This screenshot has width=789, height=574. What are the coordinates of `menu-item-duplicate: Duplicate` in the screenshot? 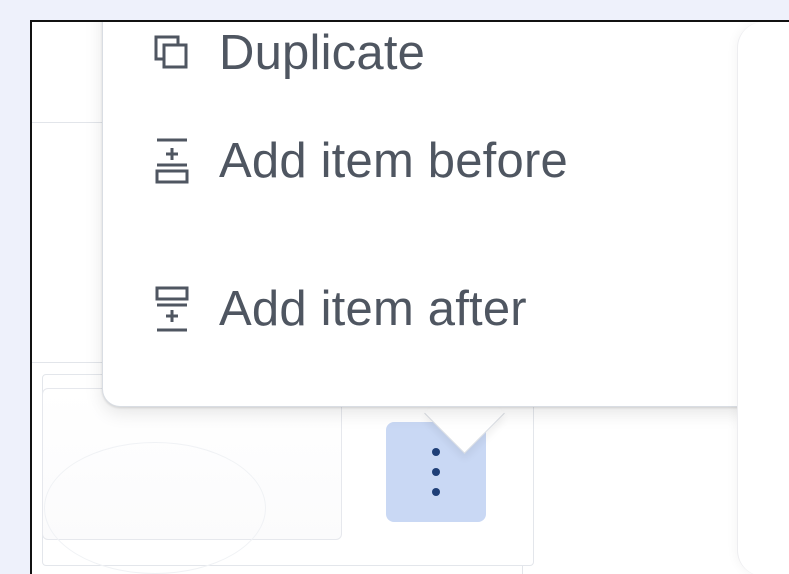 It's located at (289, 57).